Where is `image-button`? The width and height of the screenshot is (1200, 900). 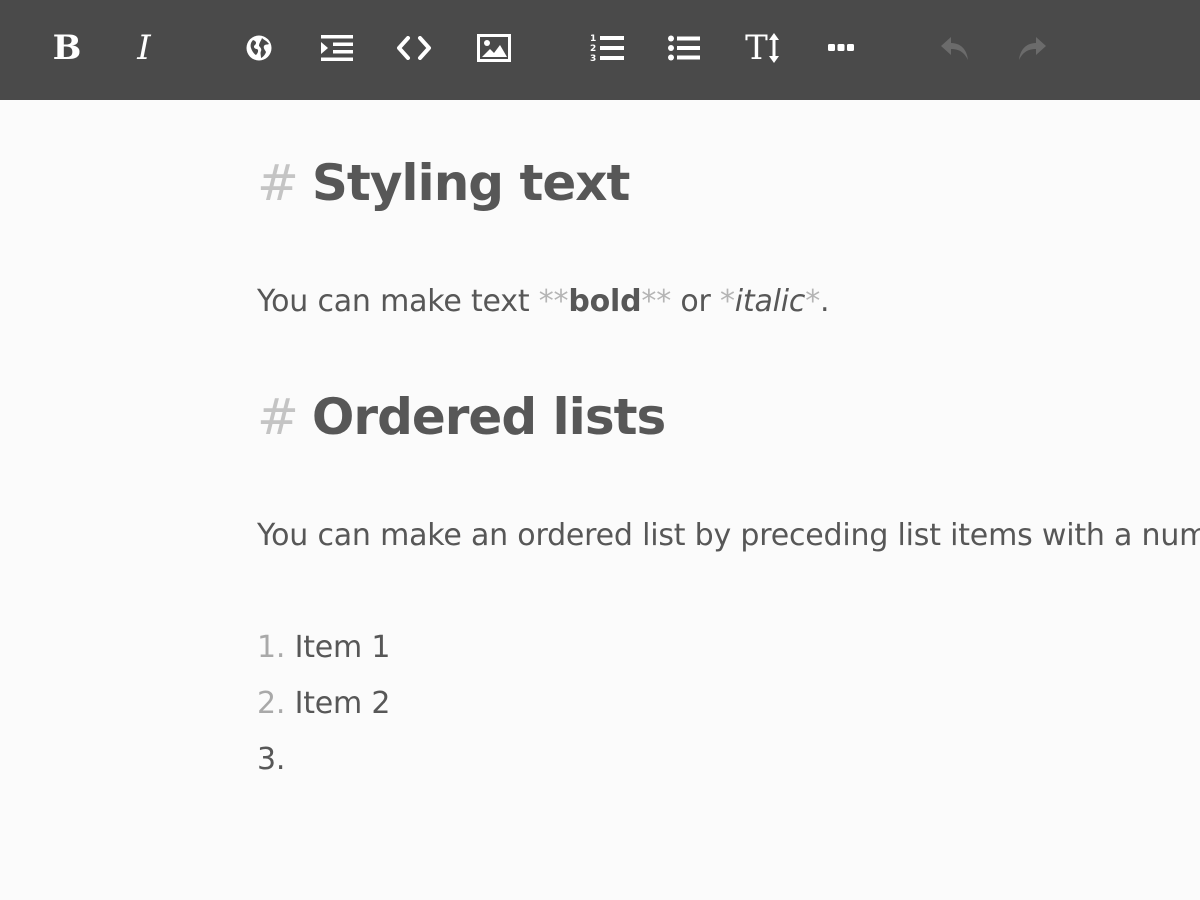
image-button is located at coordinates (494, 48).